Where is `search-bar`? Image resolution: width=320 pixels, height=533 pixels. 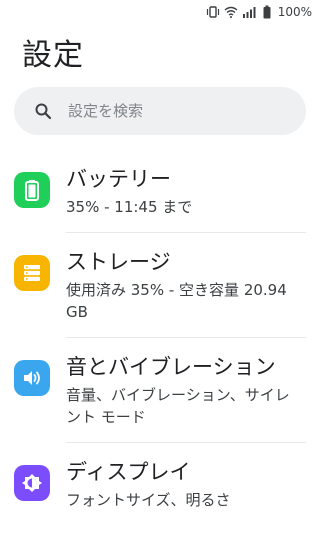
search-bar is located at coordinates (160, 111).